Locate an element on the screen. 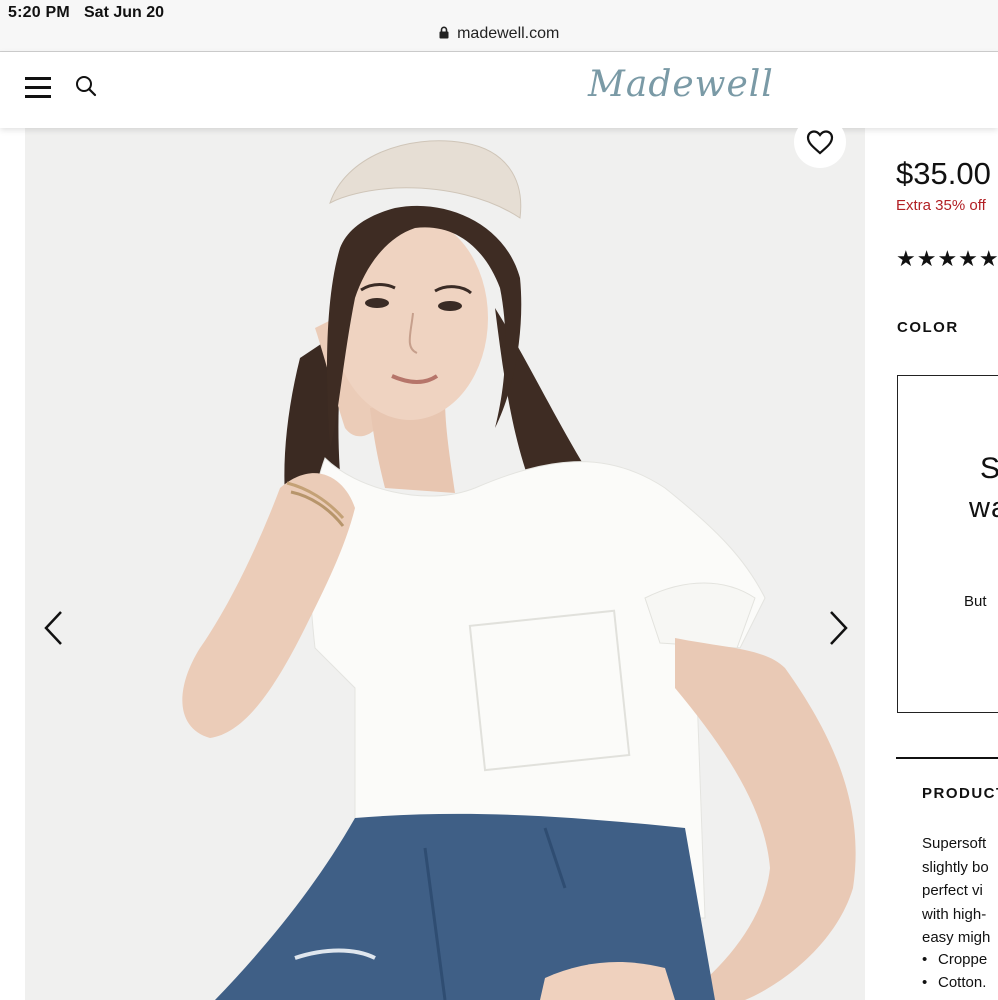  heart-icon is located at coordinates (820, 142).